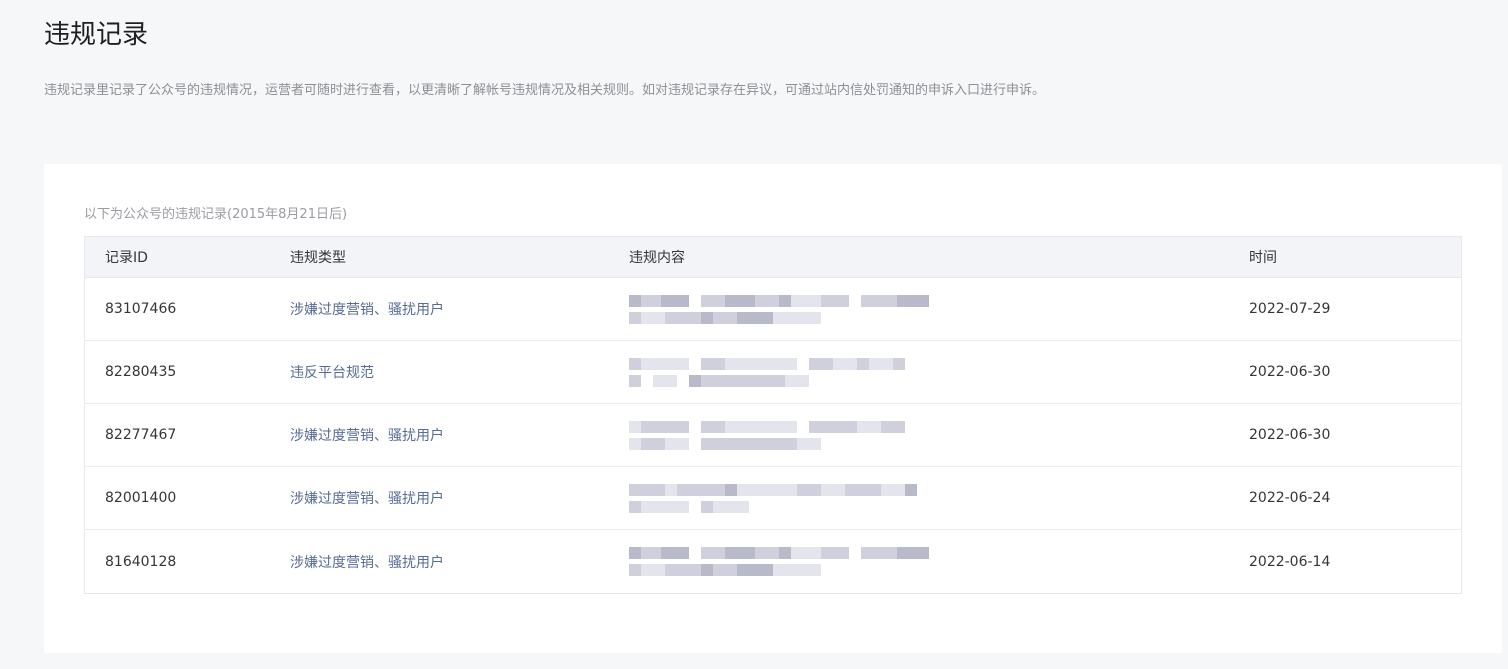  I want to click on column-header-content: 违规内容, so click(657, 258).